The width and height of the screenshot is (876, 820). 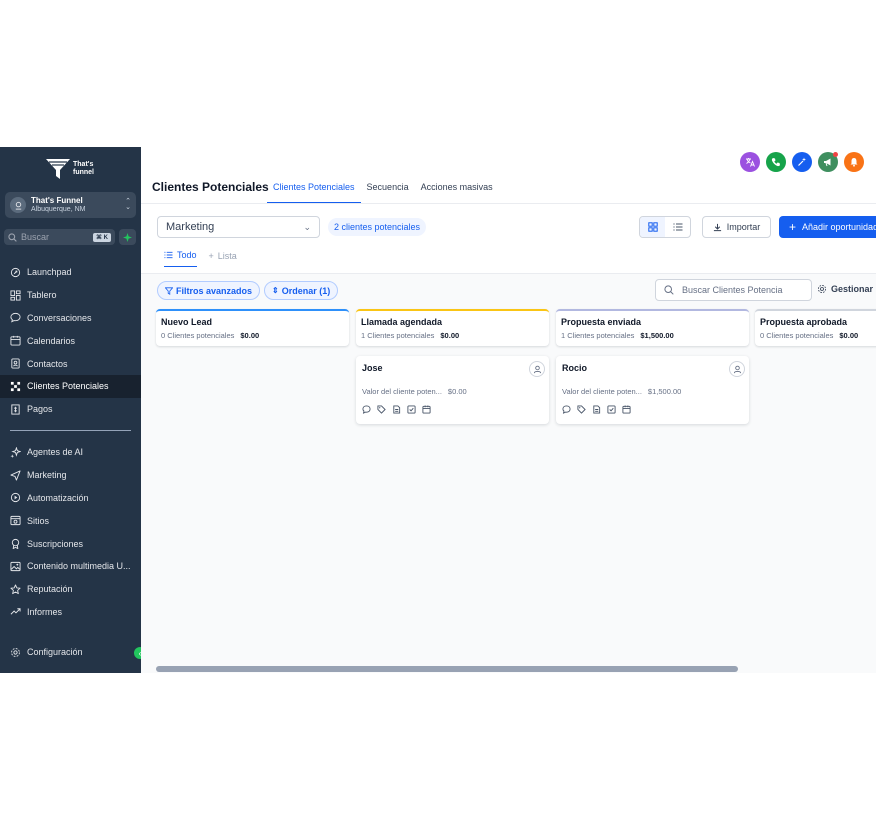 What do you see at coordinates (70, 452) in the screenshot?
I see `sidebar-item-agentes-ai: Agentes de AI` at bounding box center [70, 452].